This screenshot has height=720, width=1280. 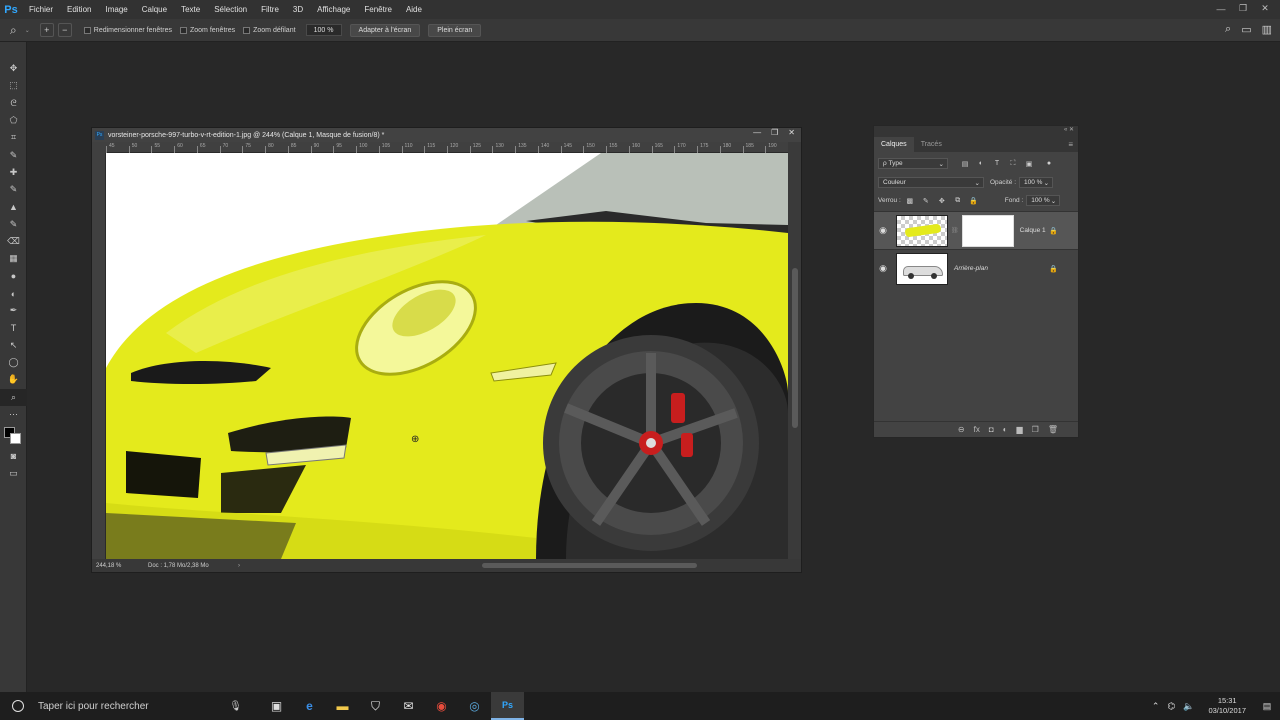 I want to click on edge-icon: e, so click(x=309, y=706).